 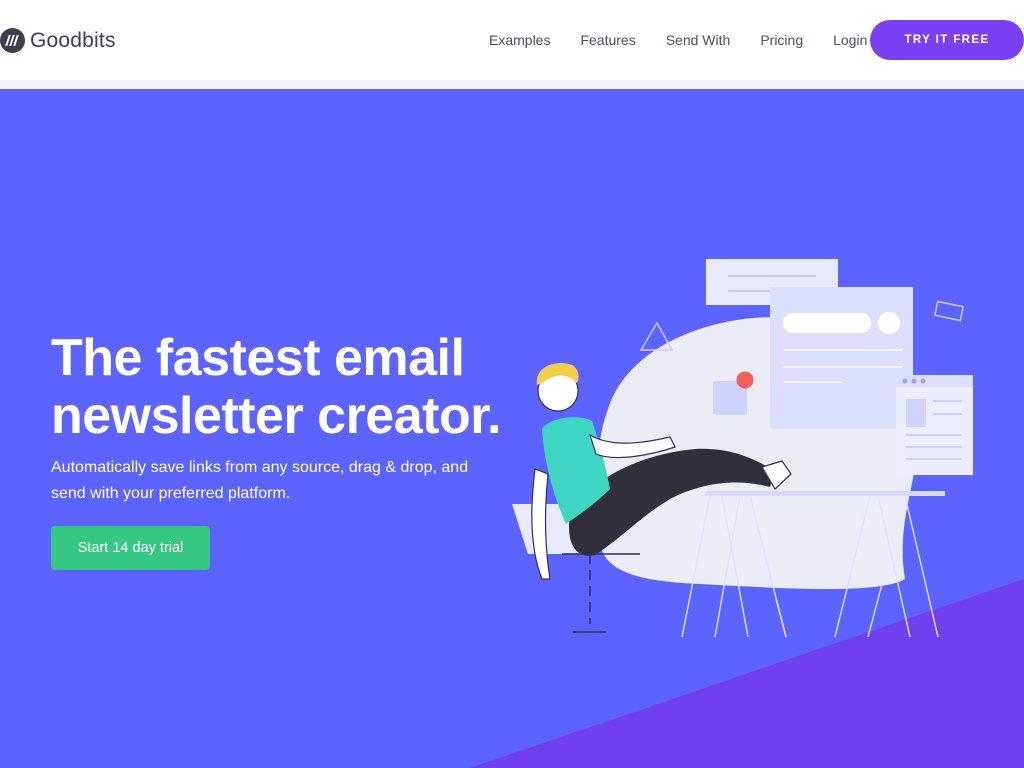 I want to click on notification-dot, so click(x=745, y=380).